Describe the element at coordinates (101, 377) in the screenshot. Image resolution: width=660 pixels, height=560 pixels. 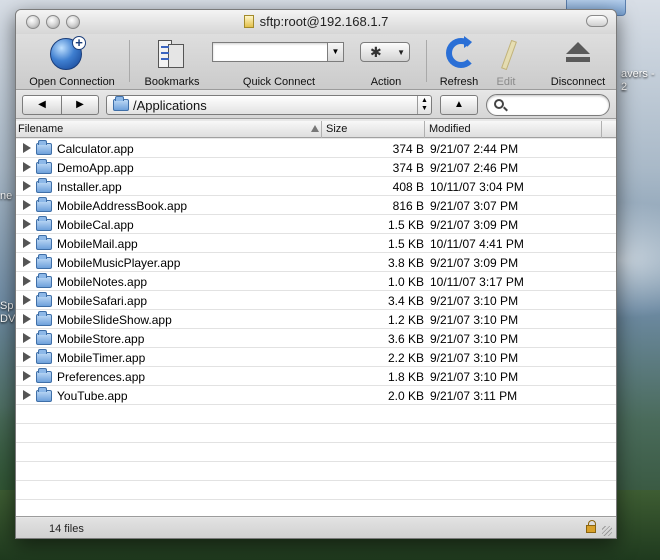
I see `file-name: Preferences.app` at that location.